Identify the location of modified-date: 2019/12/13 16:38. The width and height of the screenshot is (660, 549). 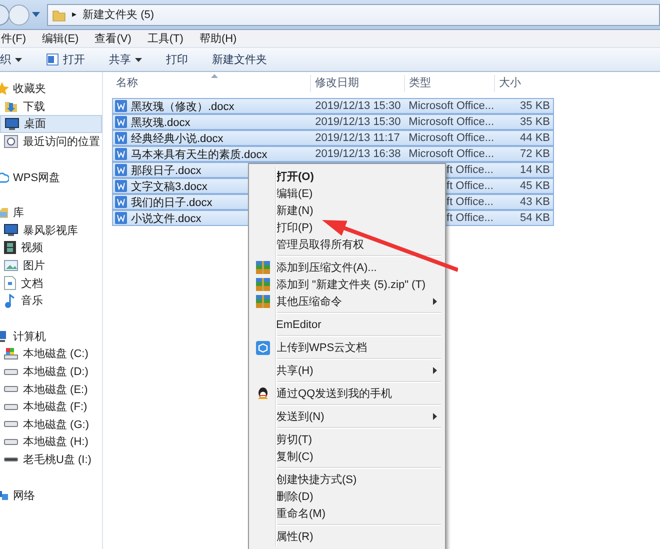
(358, 154).